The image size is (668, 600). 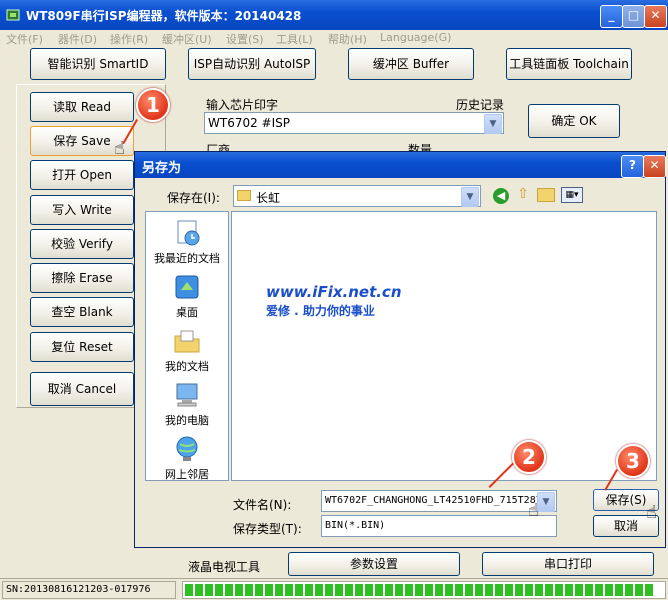 What do you see at coordinates (82, 389) in the screenshot?
I see `cancel-main-button: 取消 Cancel` at bounding box center [82, 389].